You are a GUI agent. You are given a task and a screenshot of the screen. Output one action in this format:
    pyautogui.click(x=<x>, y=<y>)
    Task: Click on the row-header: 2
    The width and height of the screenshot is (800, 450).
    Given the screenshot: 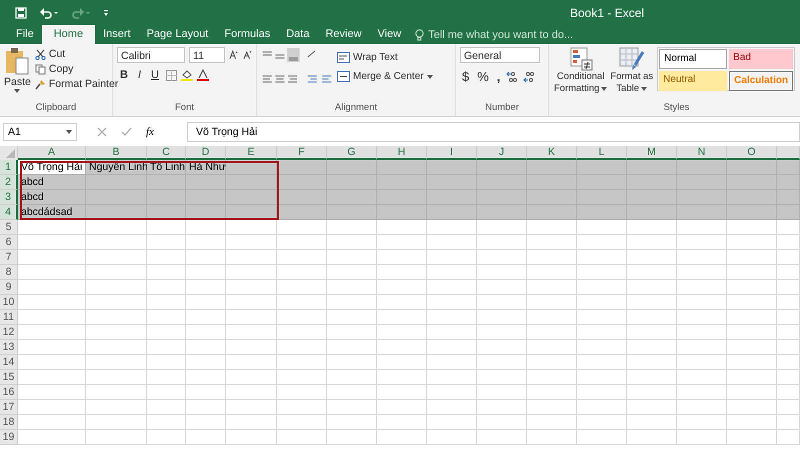 What is the action you would take?
    pyautogui.click(x=9, y=182)
    